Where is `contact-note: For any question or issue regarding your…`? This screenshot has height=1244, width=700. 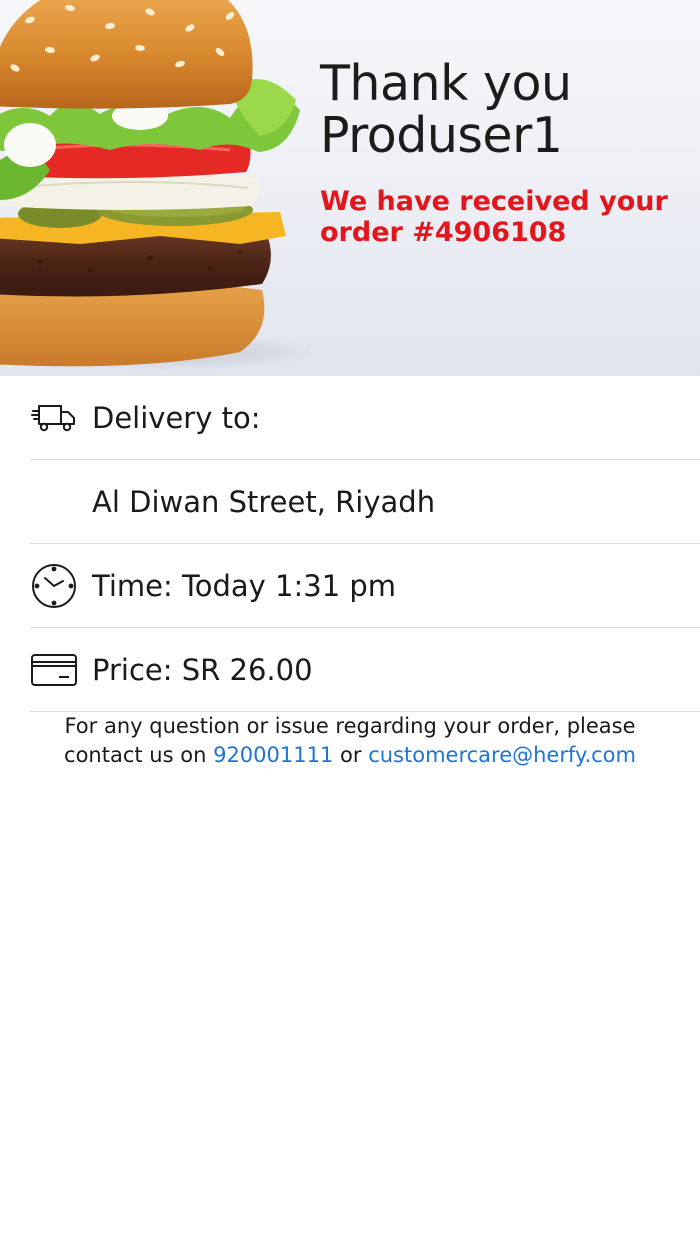 contact-note: For any question or issue regarding your… is located at coordinates (350, 741).